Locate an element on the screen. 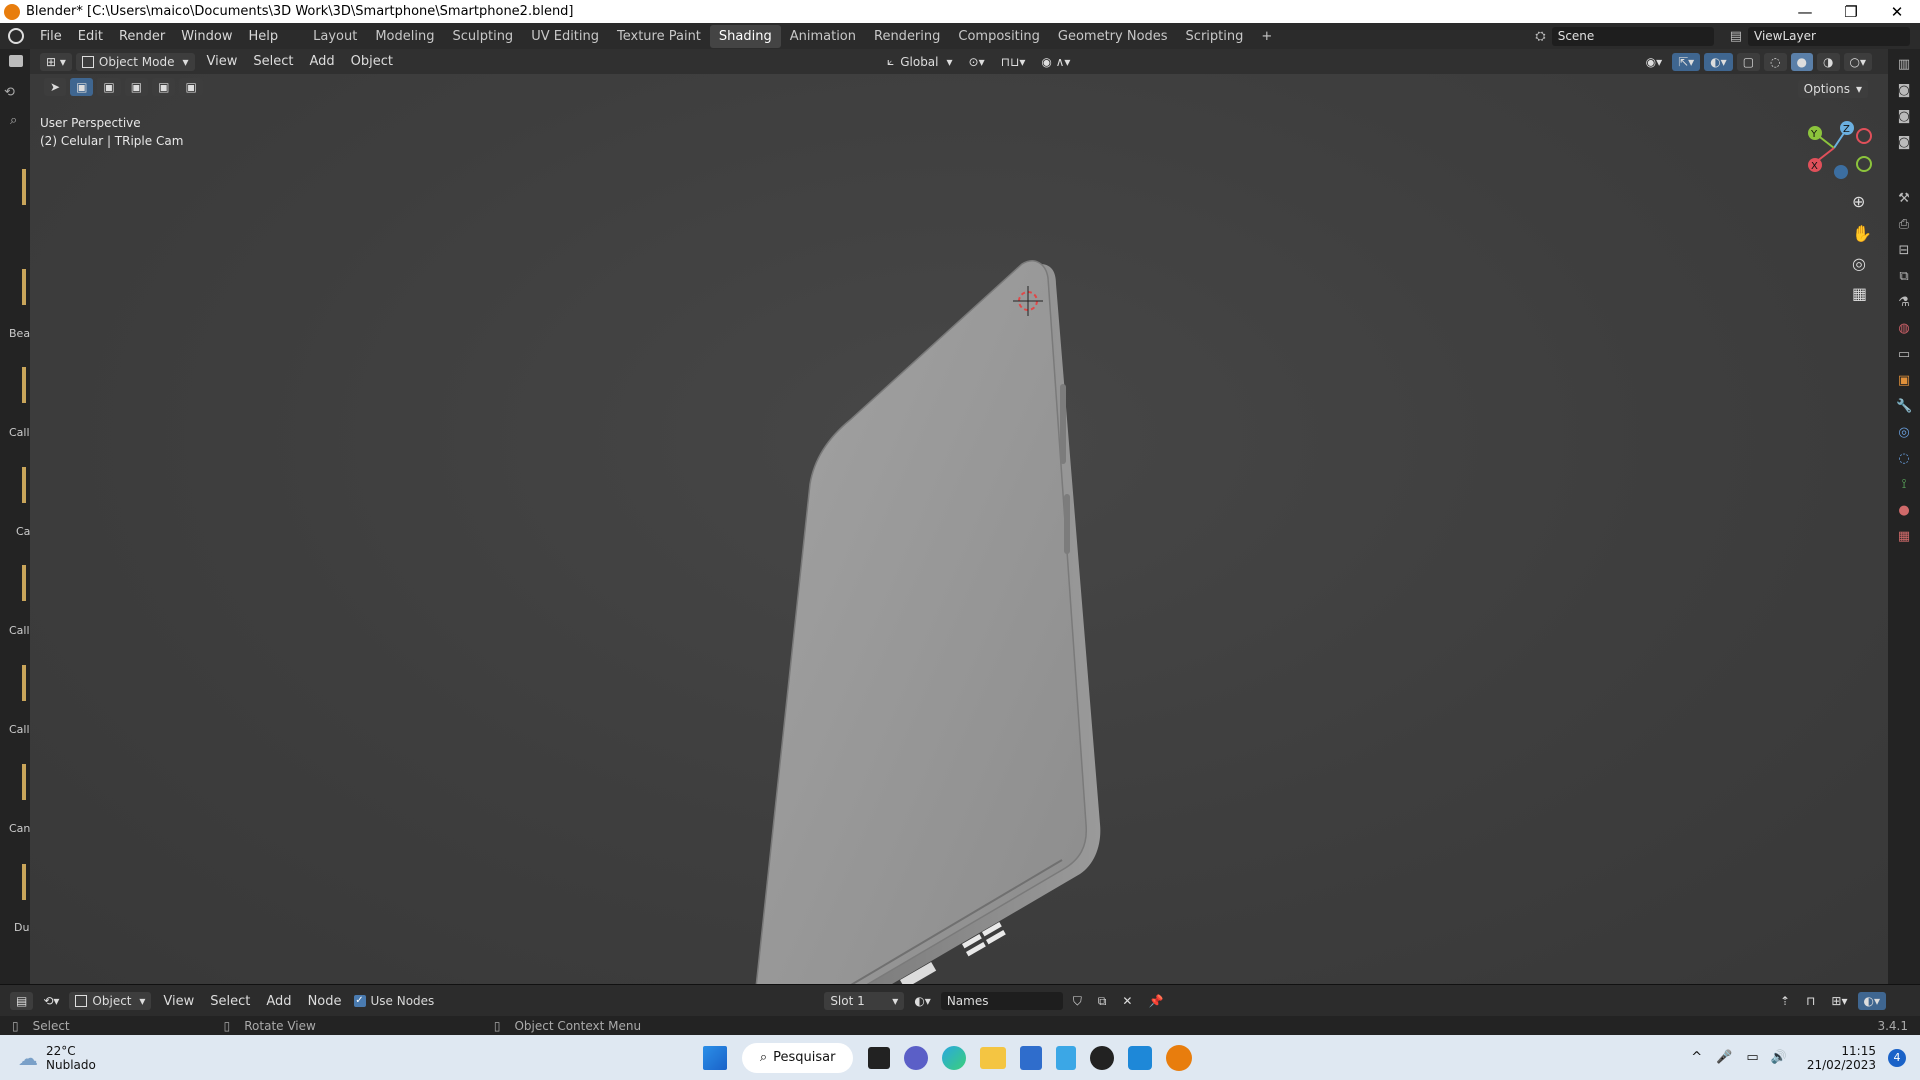 Image resolution: width=1920 pixels, height=1080 pixels. outliner-label: Ca is located at coordinates (23, 531).